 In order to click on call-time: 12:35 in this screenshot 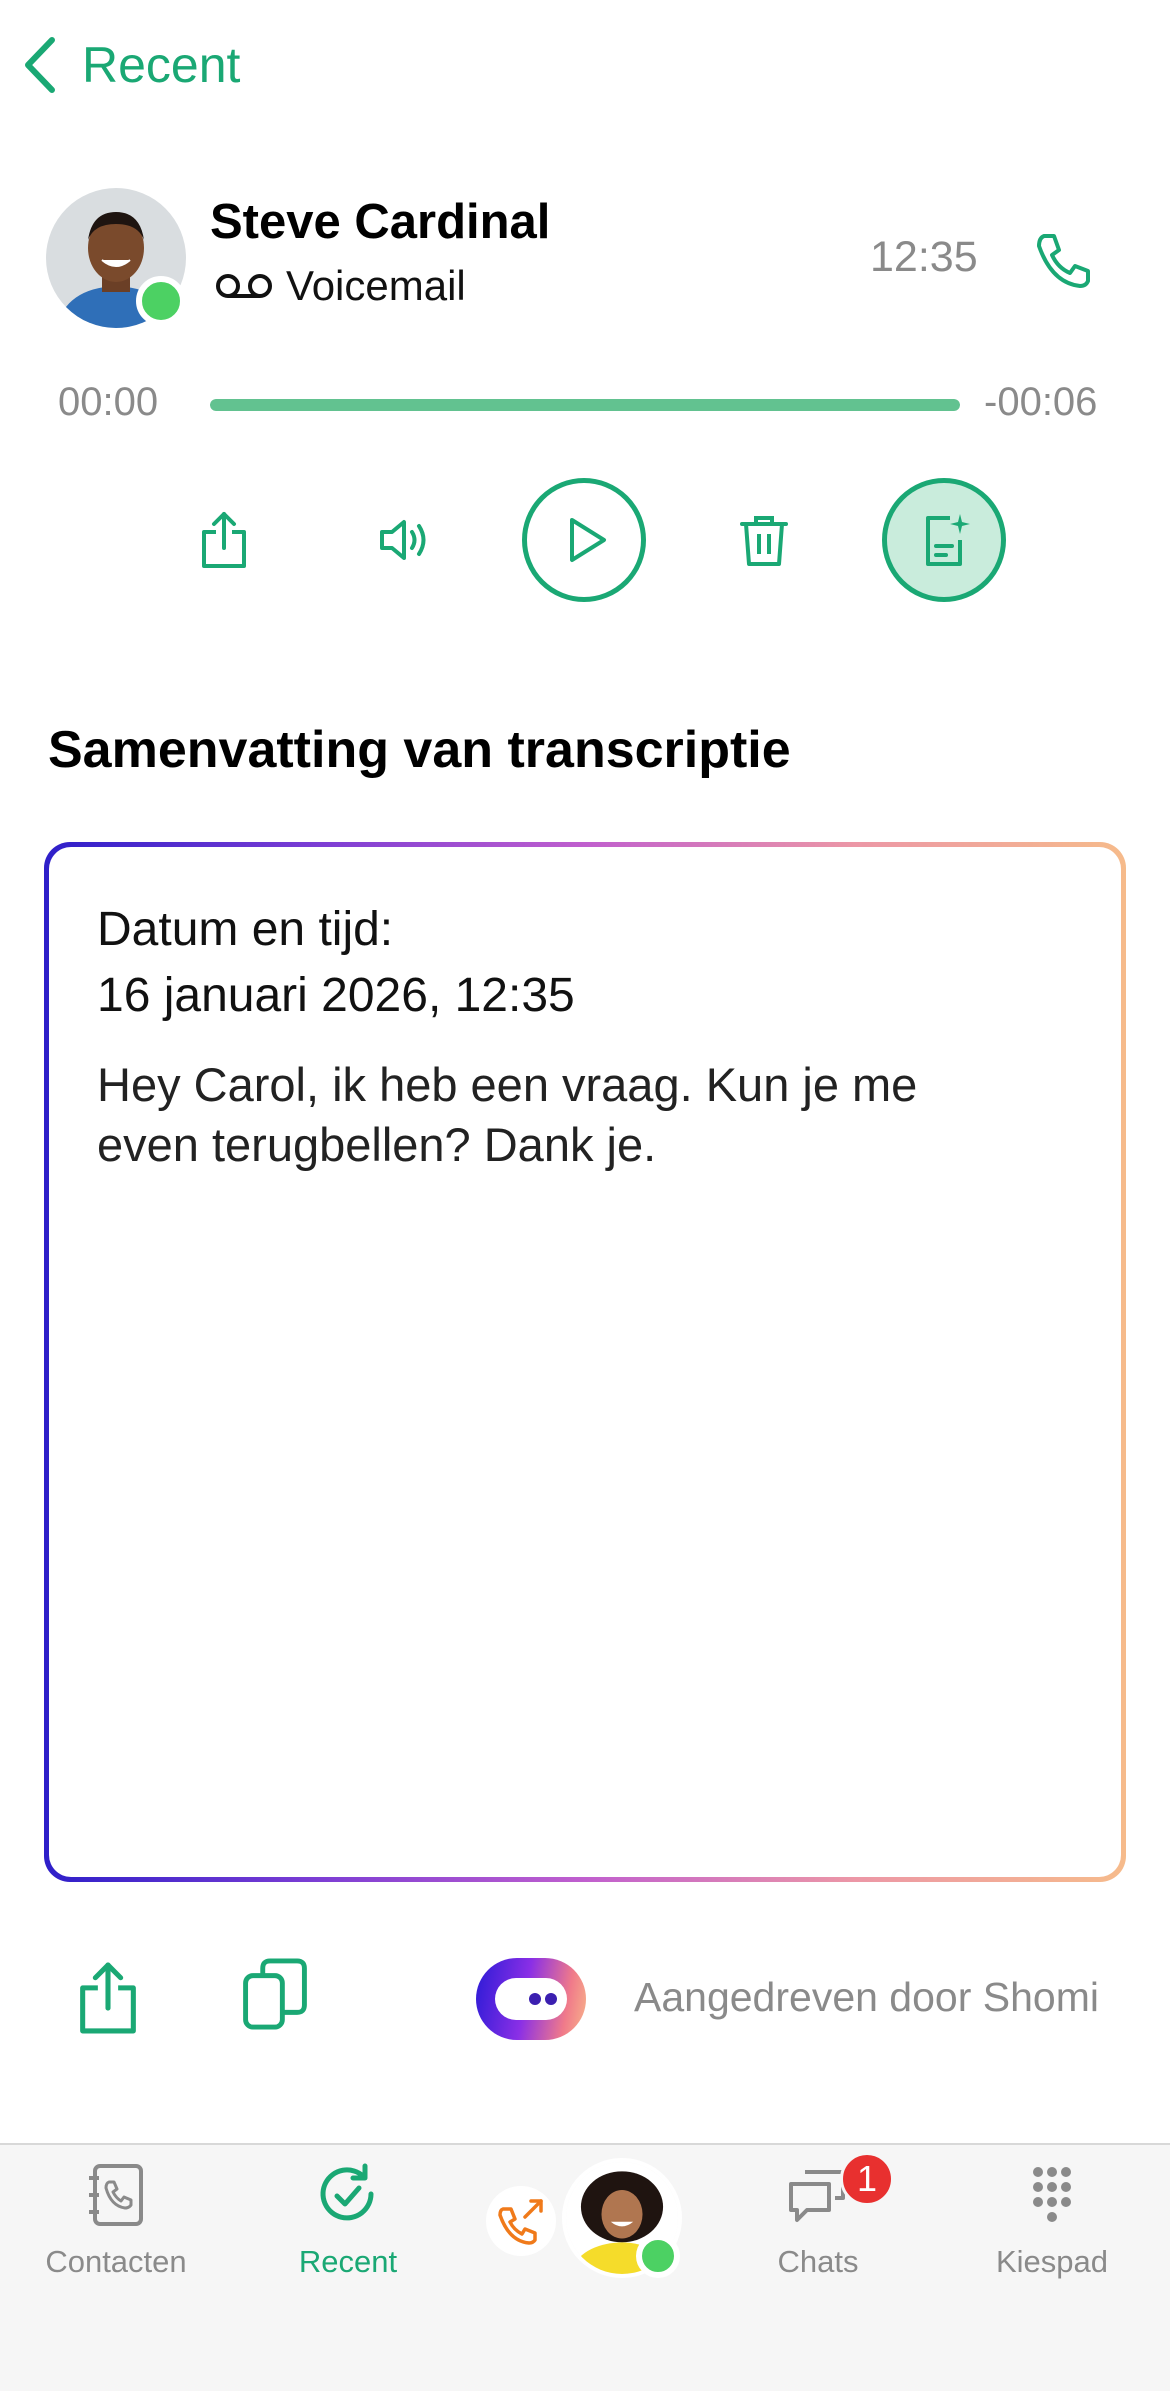, I will do `click(924, 257)`.